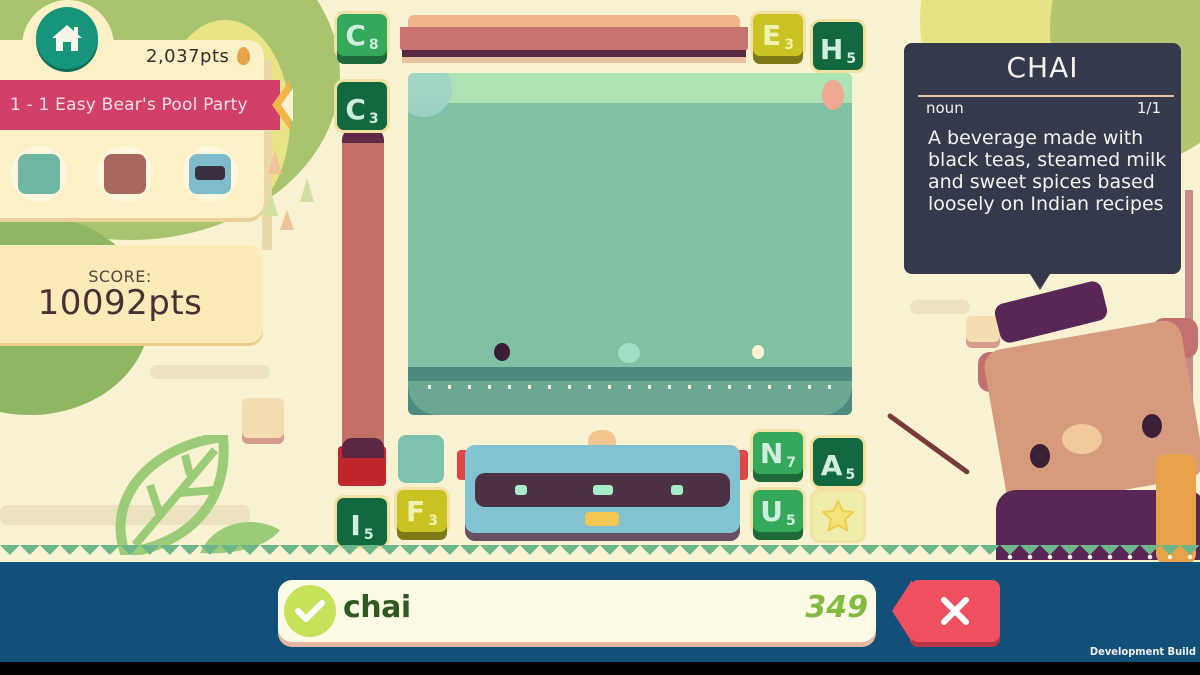 This screenshot has width=1200, height=675. Describe the element at coordinates (791, 463) in the screenshot. I see `tile-points: 7` at that location.